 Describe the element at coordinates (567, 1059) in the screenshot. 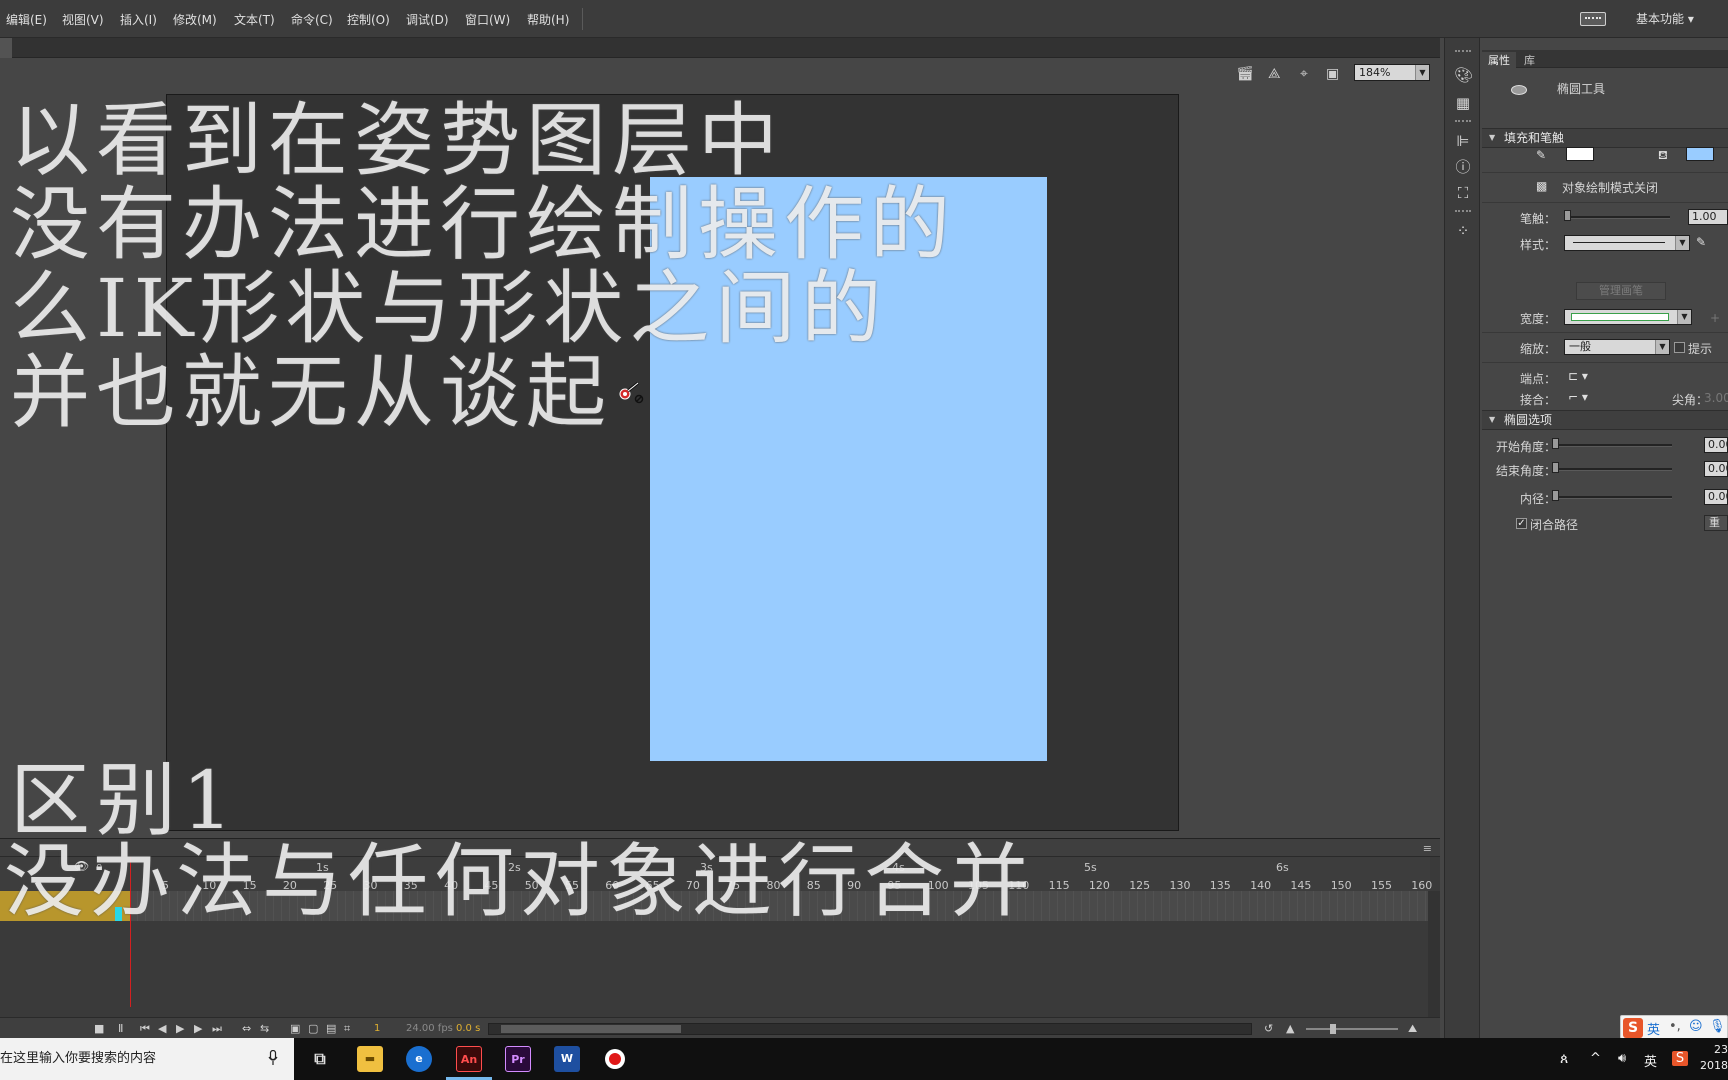

I see `word-app-icon: W` at that location.